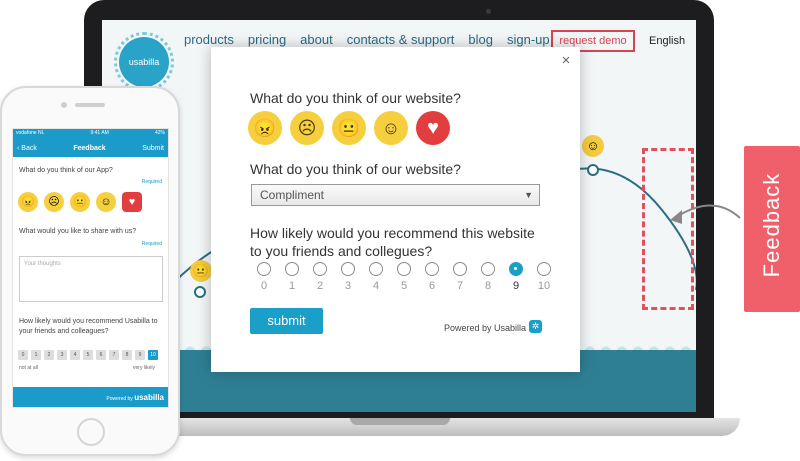 Image resolution: width=800 pixels, height=461 pixels. What do you see at coordinates (376, 277) in the screenshot?
I see `nps-option: 4` at bounding box center [376, 277].